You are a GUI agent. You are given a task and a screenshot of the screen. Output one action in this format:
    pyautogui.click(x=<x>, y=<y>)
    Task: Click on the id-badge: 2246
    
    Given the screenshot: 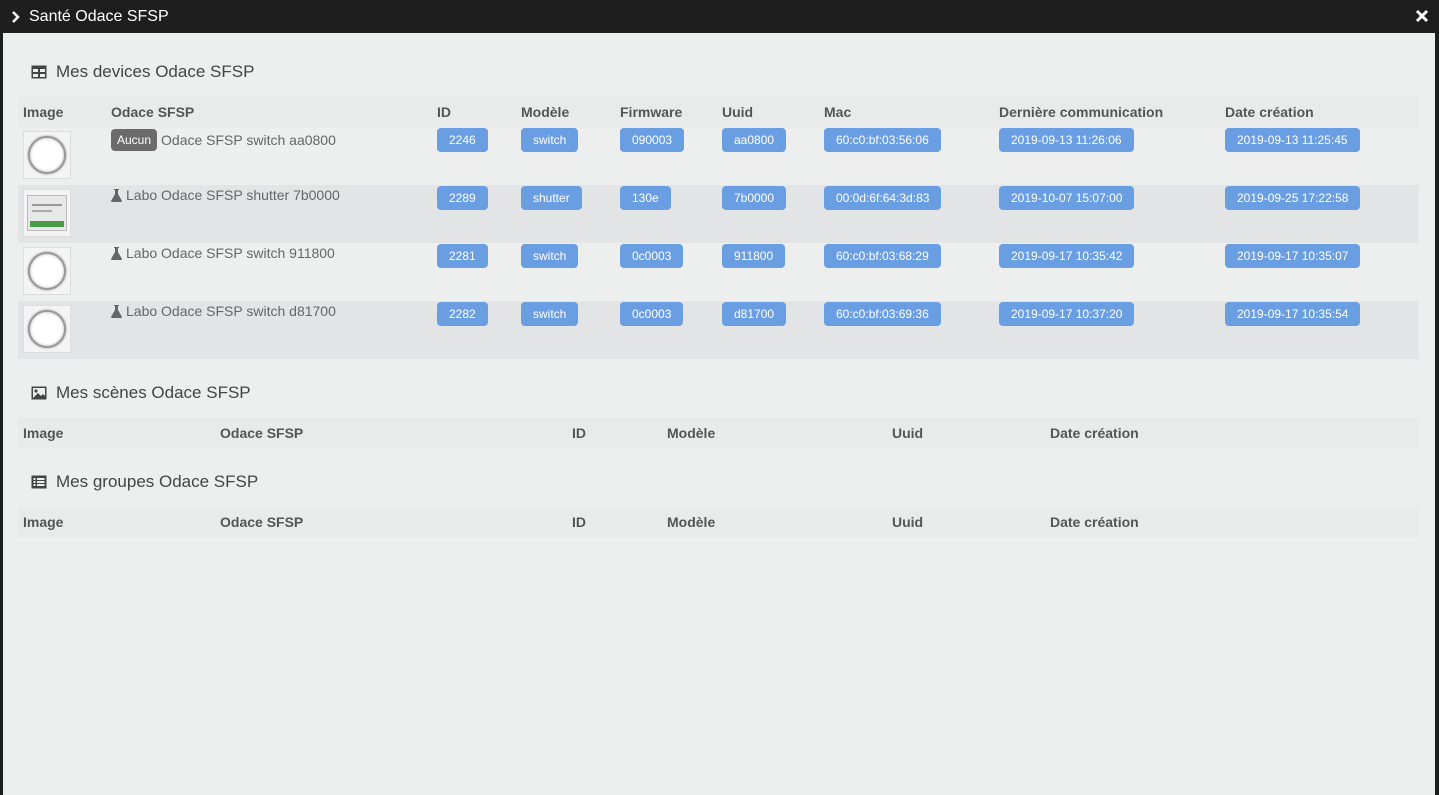 What is the action you would take?
    pyautogui.click(x=462, y=140)
    